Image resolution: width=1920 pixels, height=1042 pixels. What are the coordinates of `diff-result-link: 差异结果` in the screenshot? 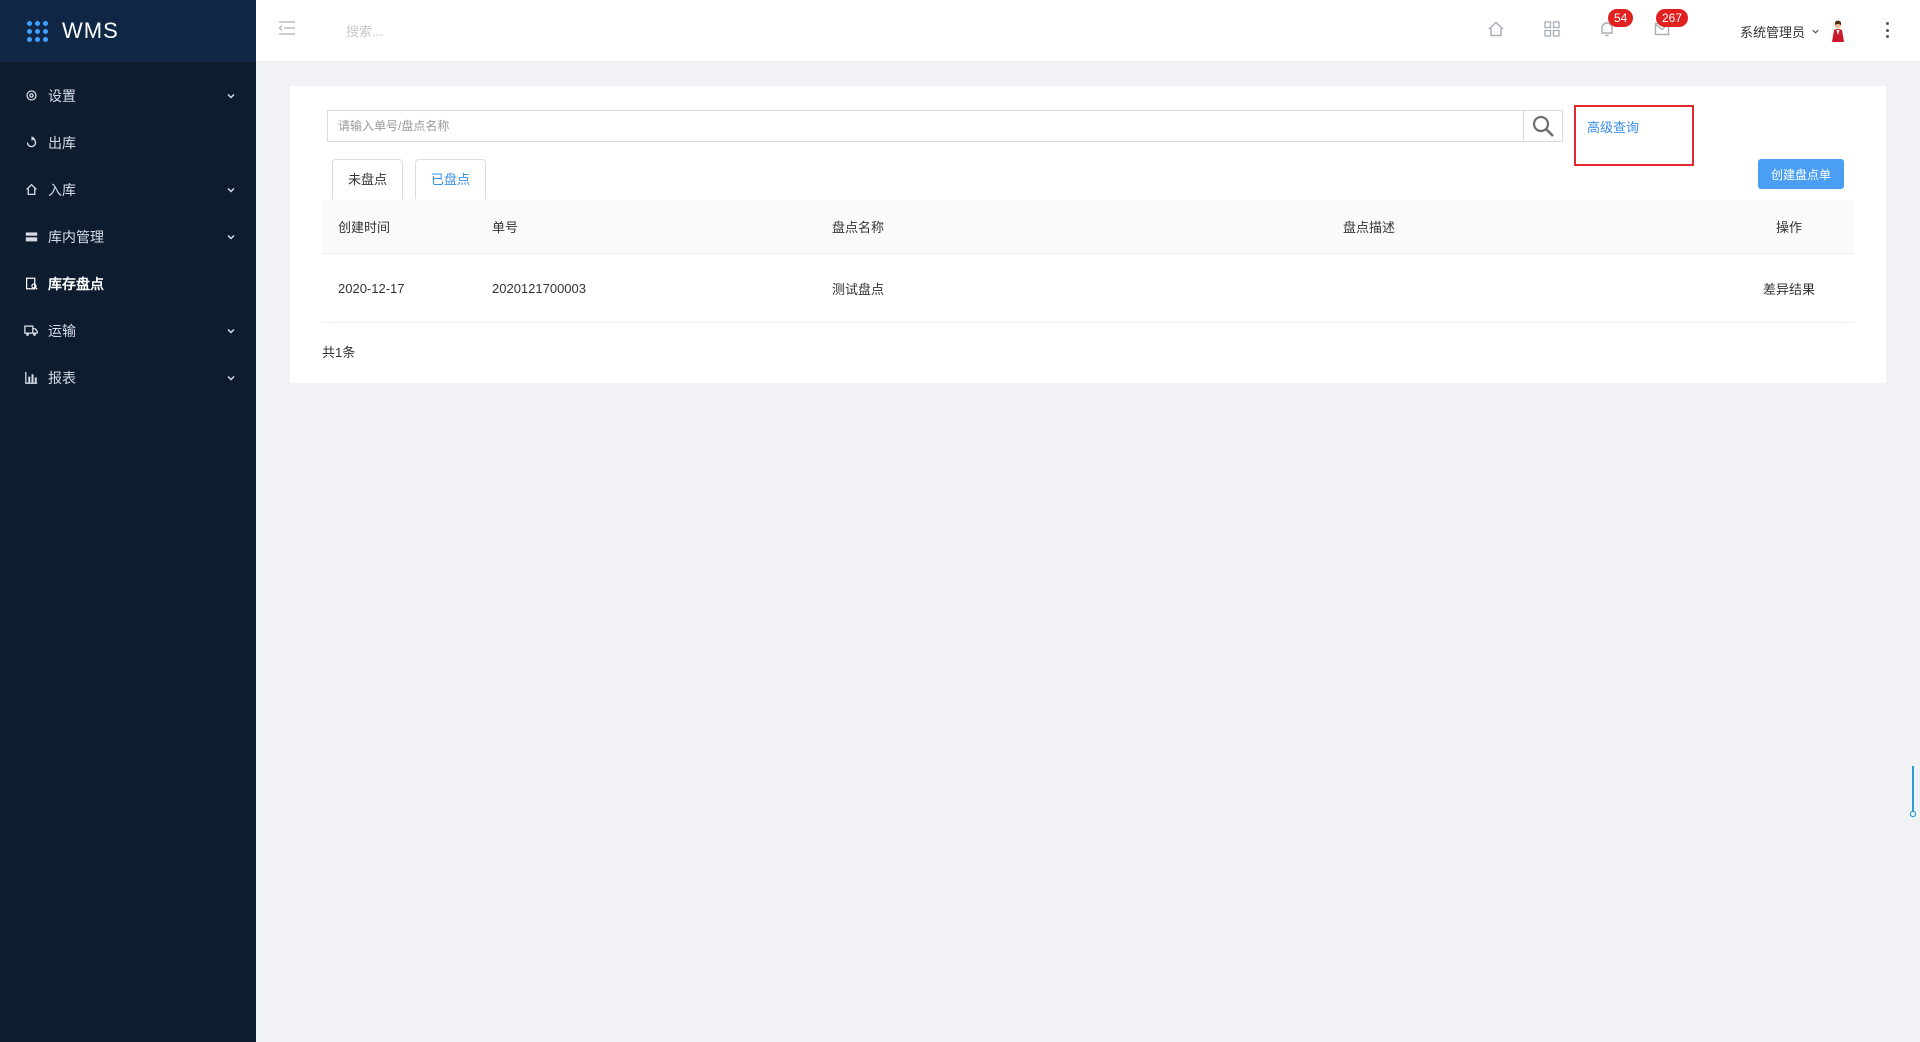 It's located at (1789, 288).